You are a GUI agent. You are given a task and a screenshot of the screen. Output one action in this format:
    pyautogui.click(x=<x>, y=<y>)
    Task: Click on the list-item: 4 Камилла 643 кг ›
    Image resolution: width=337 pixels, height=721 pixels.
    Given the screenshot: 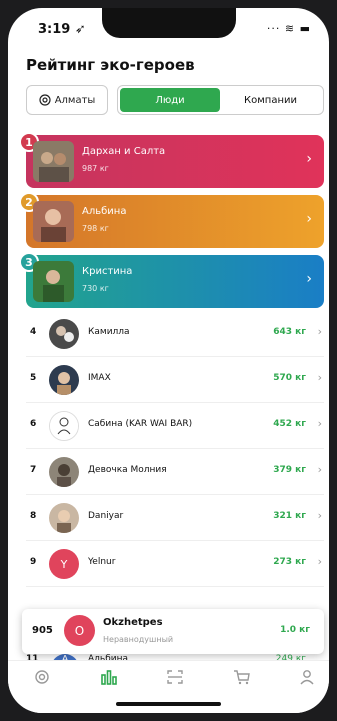 What is the action you would take?
    pyautogui.click(x=175, y=334)
    